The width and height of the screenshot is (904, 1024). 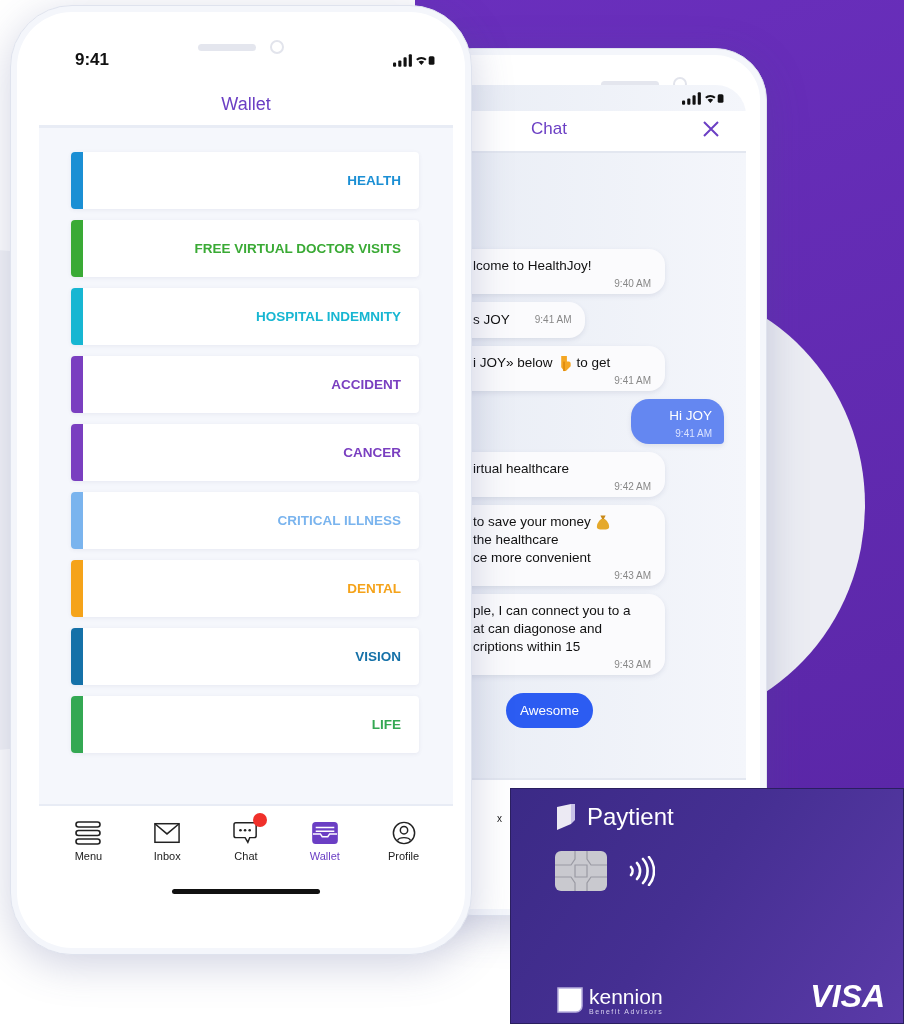 What do you see at coordinates (593, 363) in the screenshot?
I see `message-text: to get` at bounding box center [593, 363].